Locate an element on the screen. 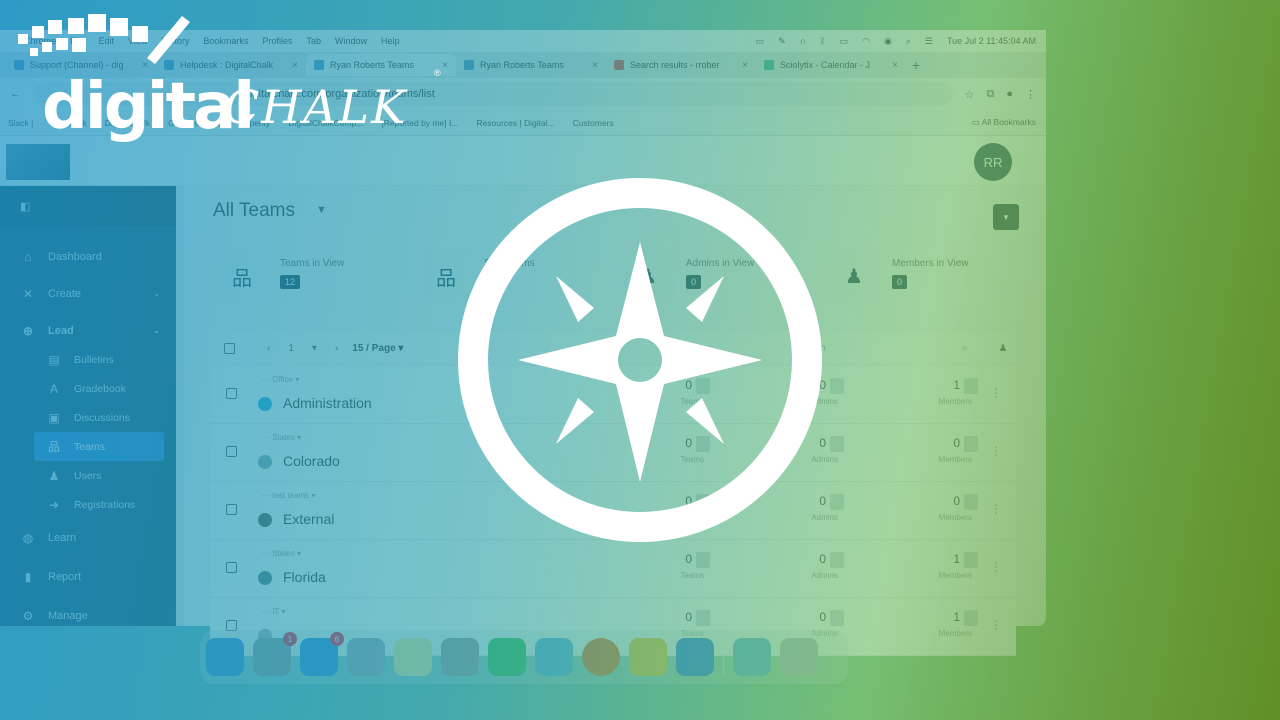 This screenshot has width=1280, height=720. compass-point-ne is located at coordinates (705, 299).